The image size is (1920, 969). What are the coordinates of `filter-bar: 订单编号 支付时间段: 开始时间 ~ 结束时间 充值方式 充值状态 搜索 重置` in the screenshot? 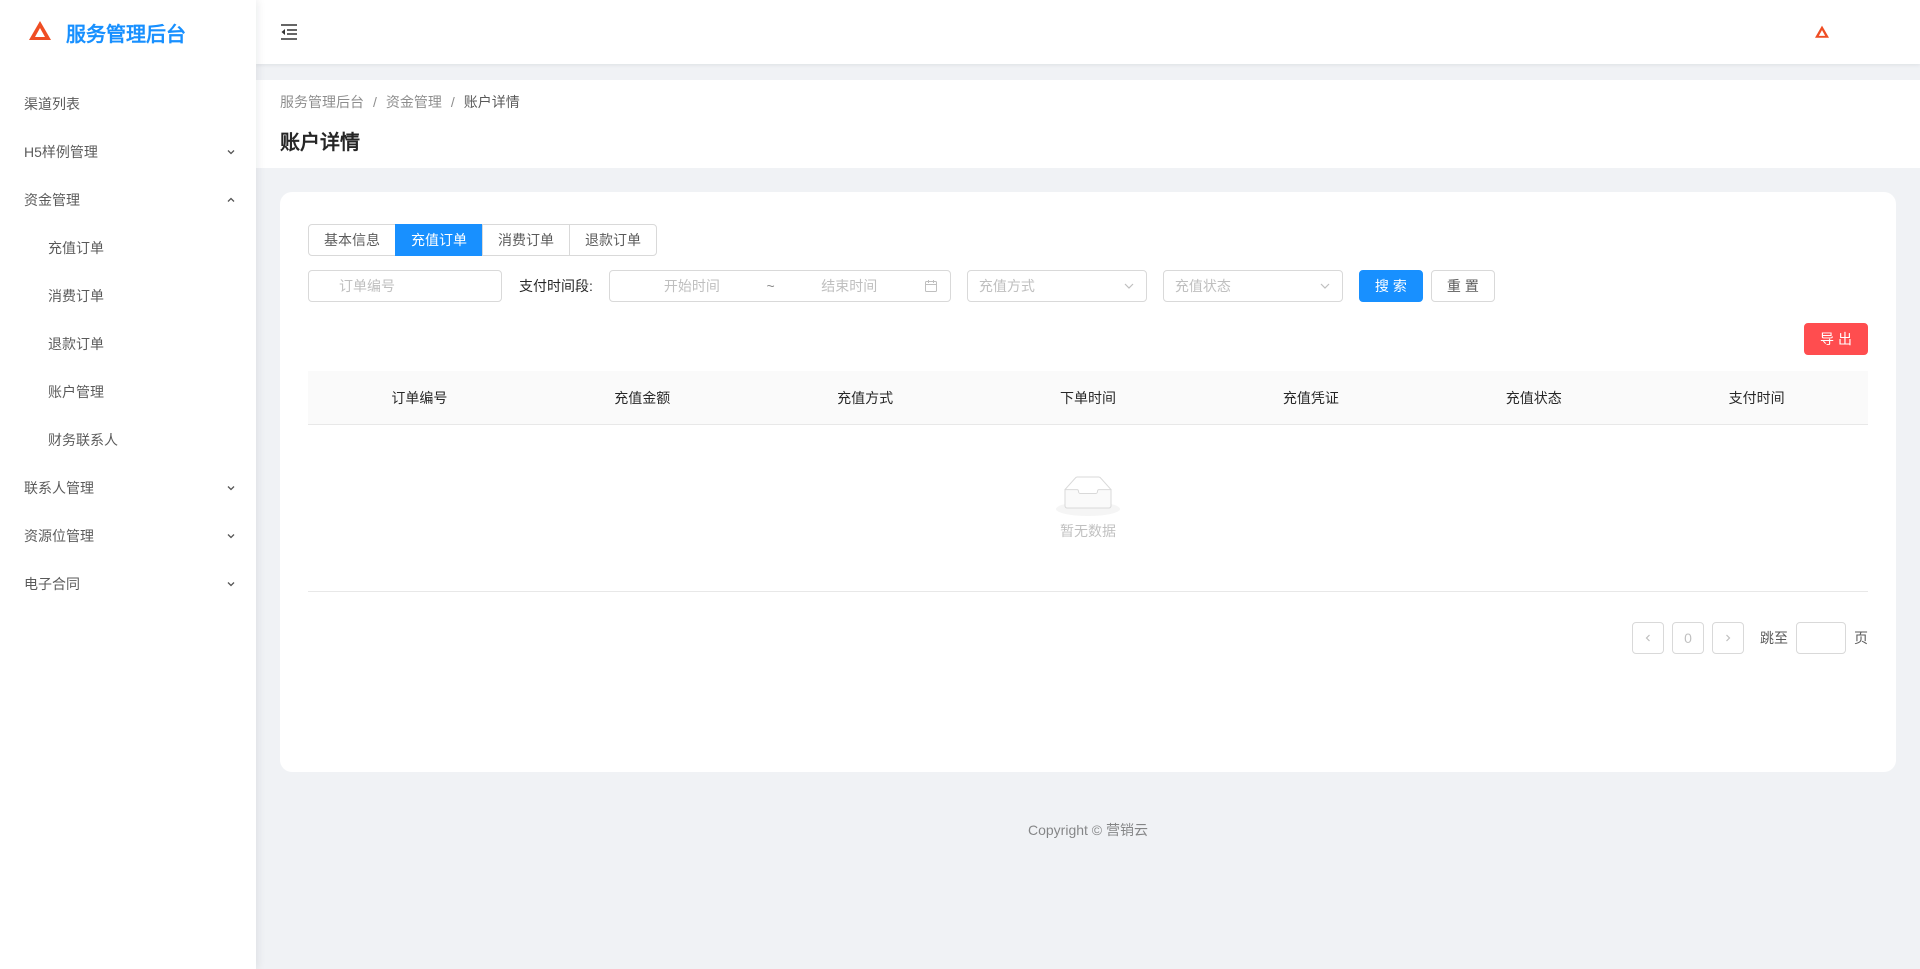 It's located at (1088, 286).